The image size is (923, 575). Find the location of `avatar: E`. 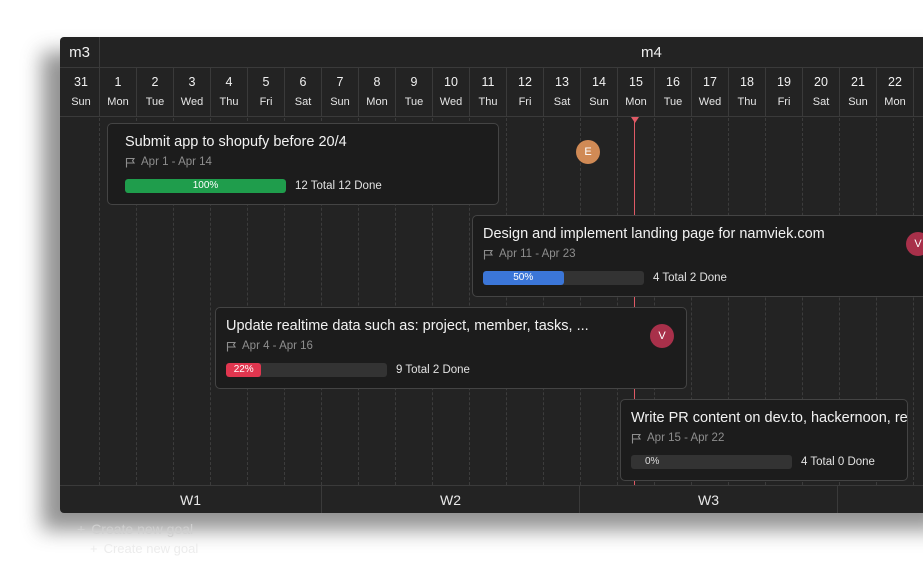

avatar: E is located at coordinates (588, 152).